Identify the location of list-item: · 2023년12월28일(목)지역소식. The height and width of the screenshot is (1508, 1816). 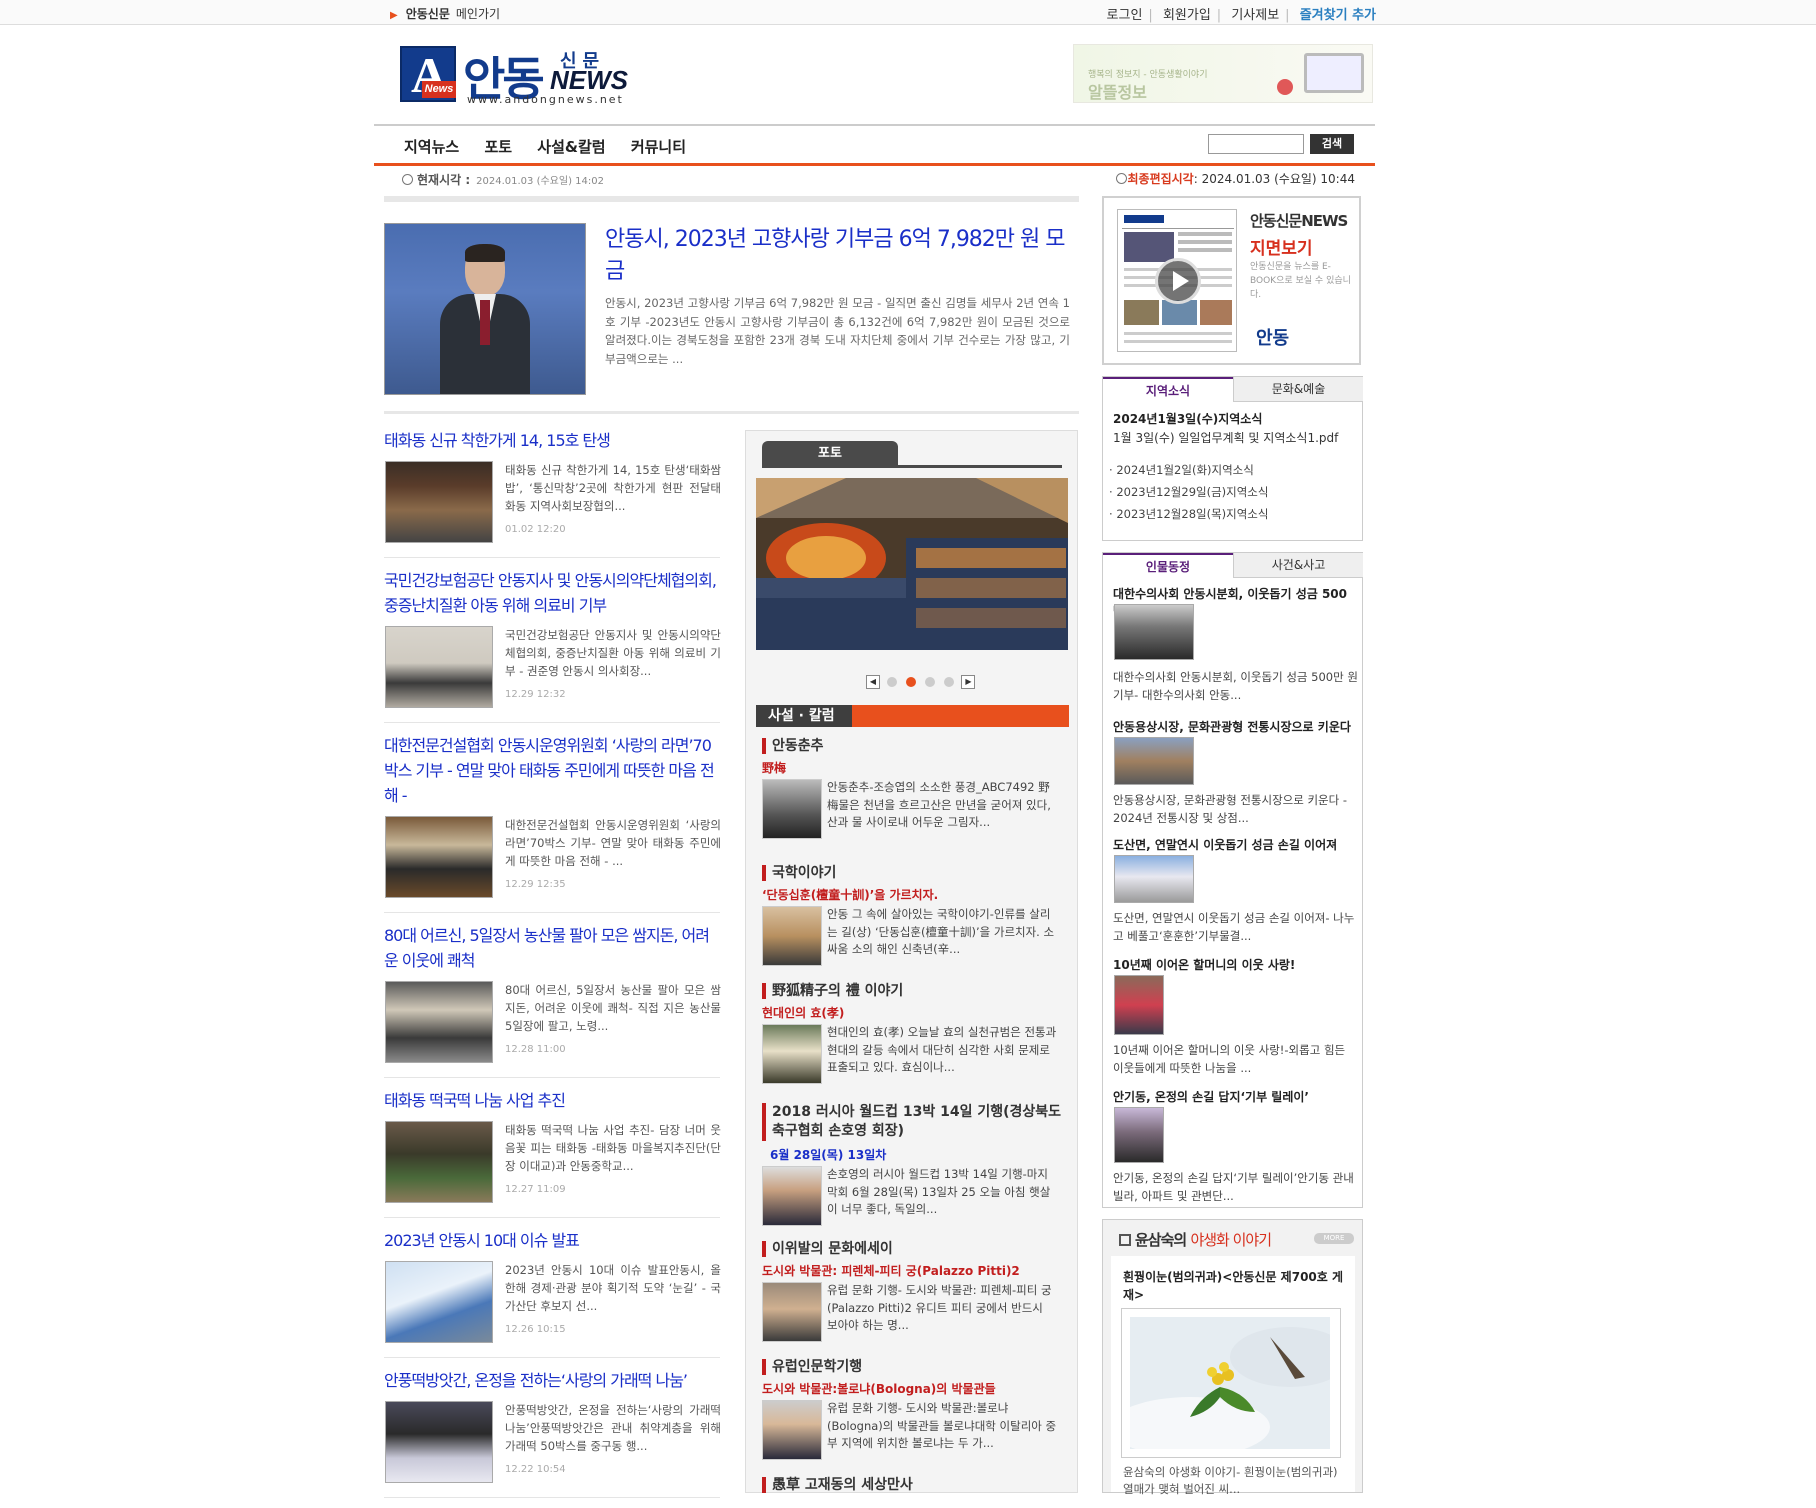
(1188, 514).